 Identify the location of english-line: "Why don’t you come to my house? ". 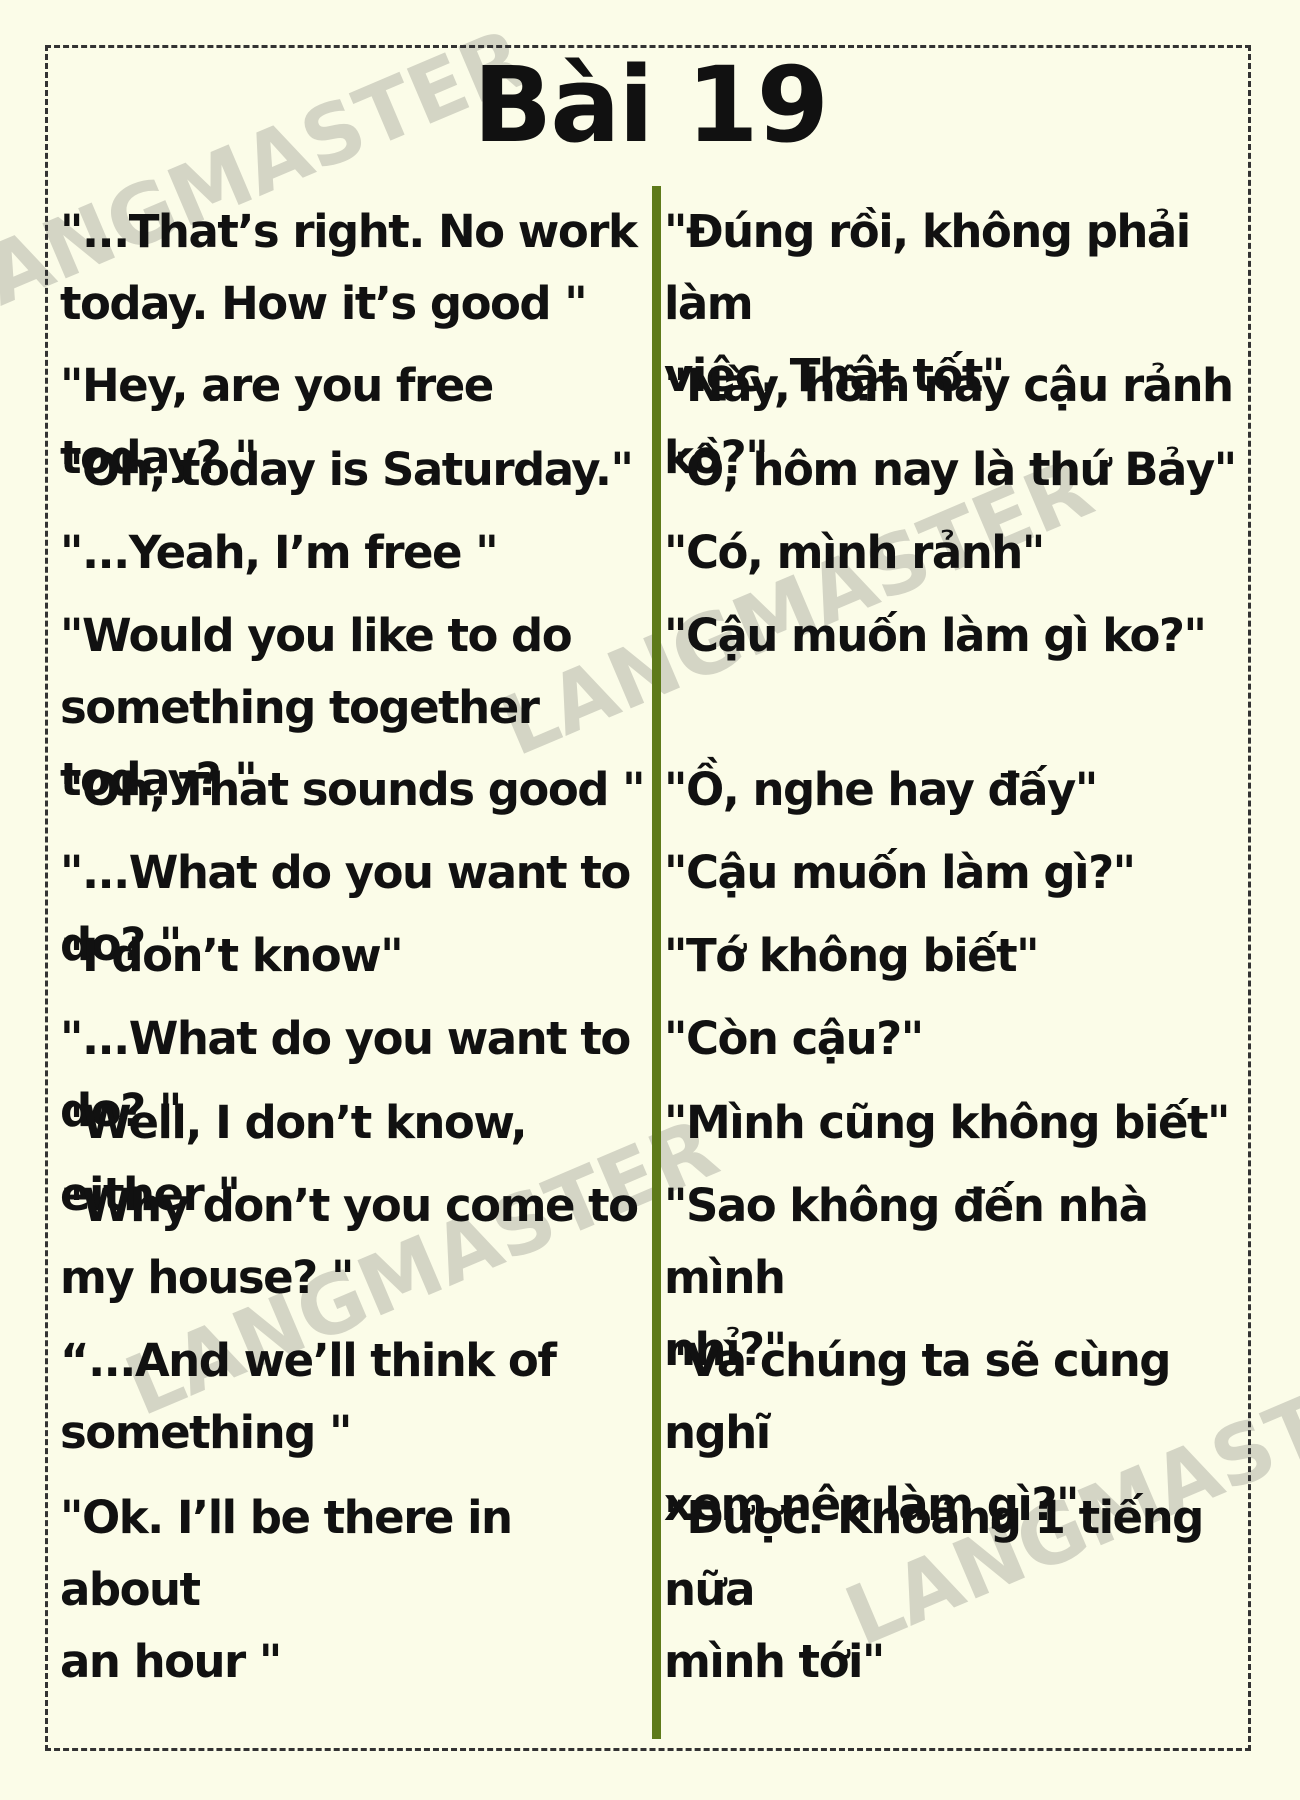
(349, 1241).